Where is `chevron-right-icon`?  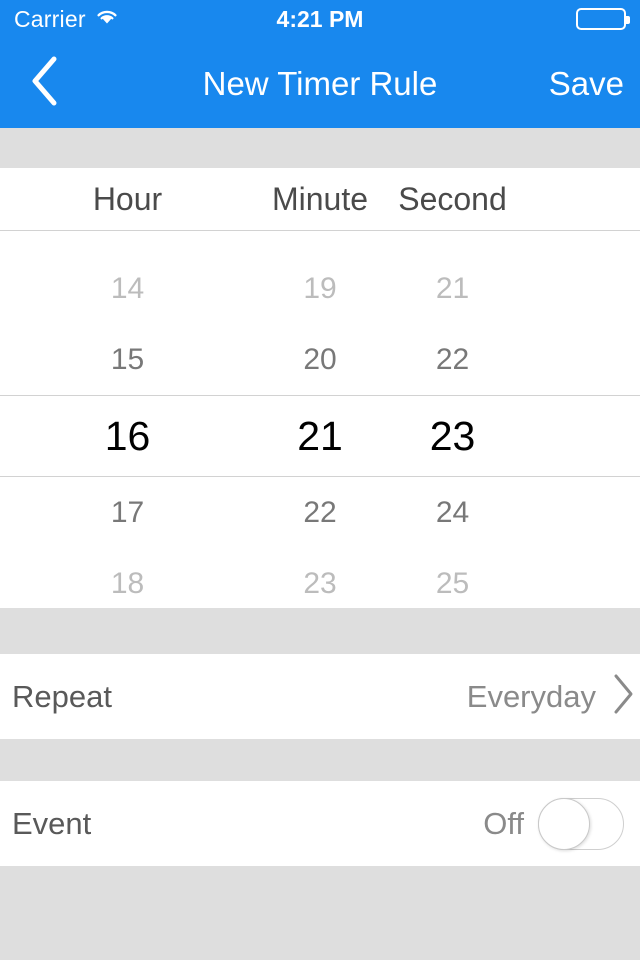
chevron-right-icon is located at coordinates (623, 696).